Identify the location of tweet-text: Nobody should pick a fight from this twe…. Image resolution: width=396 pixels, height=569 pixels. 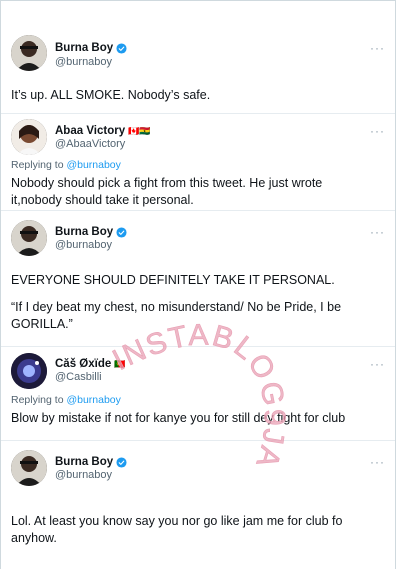
(197, 192).